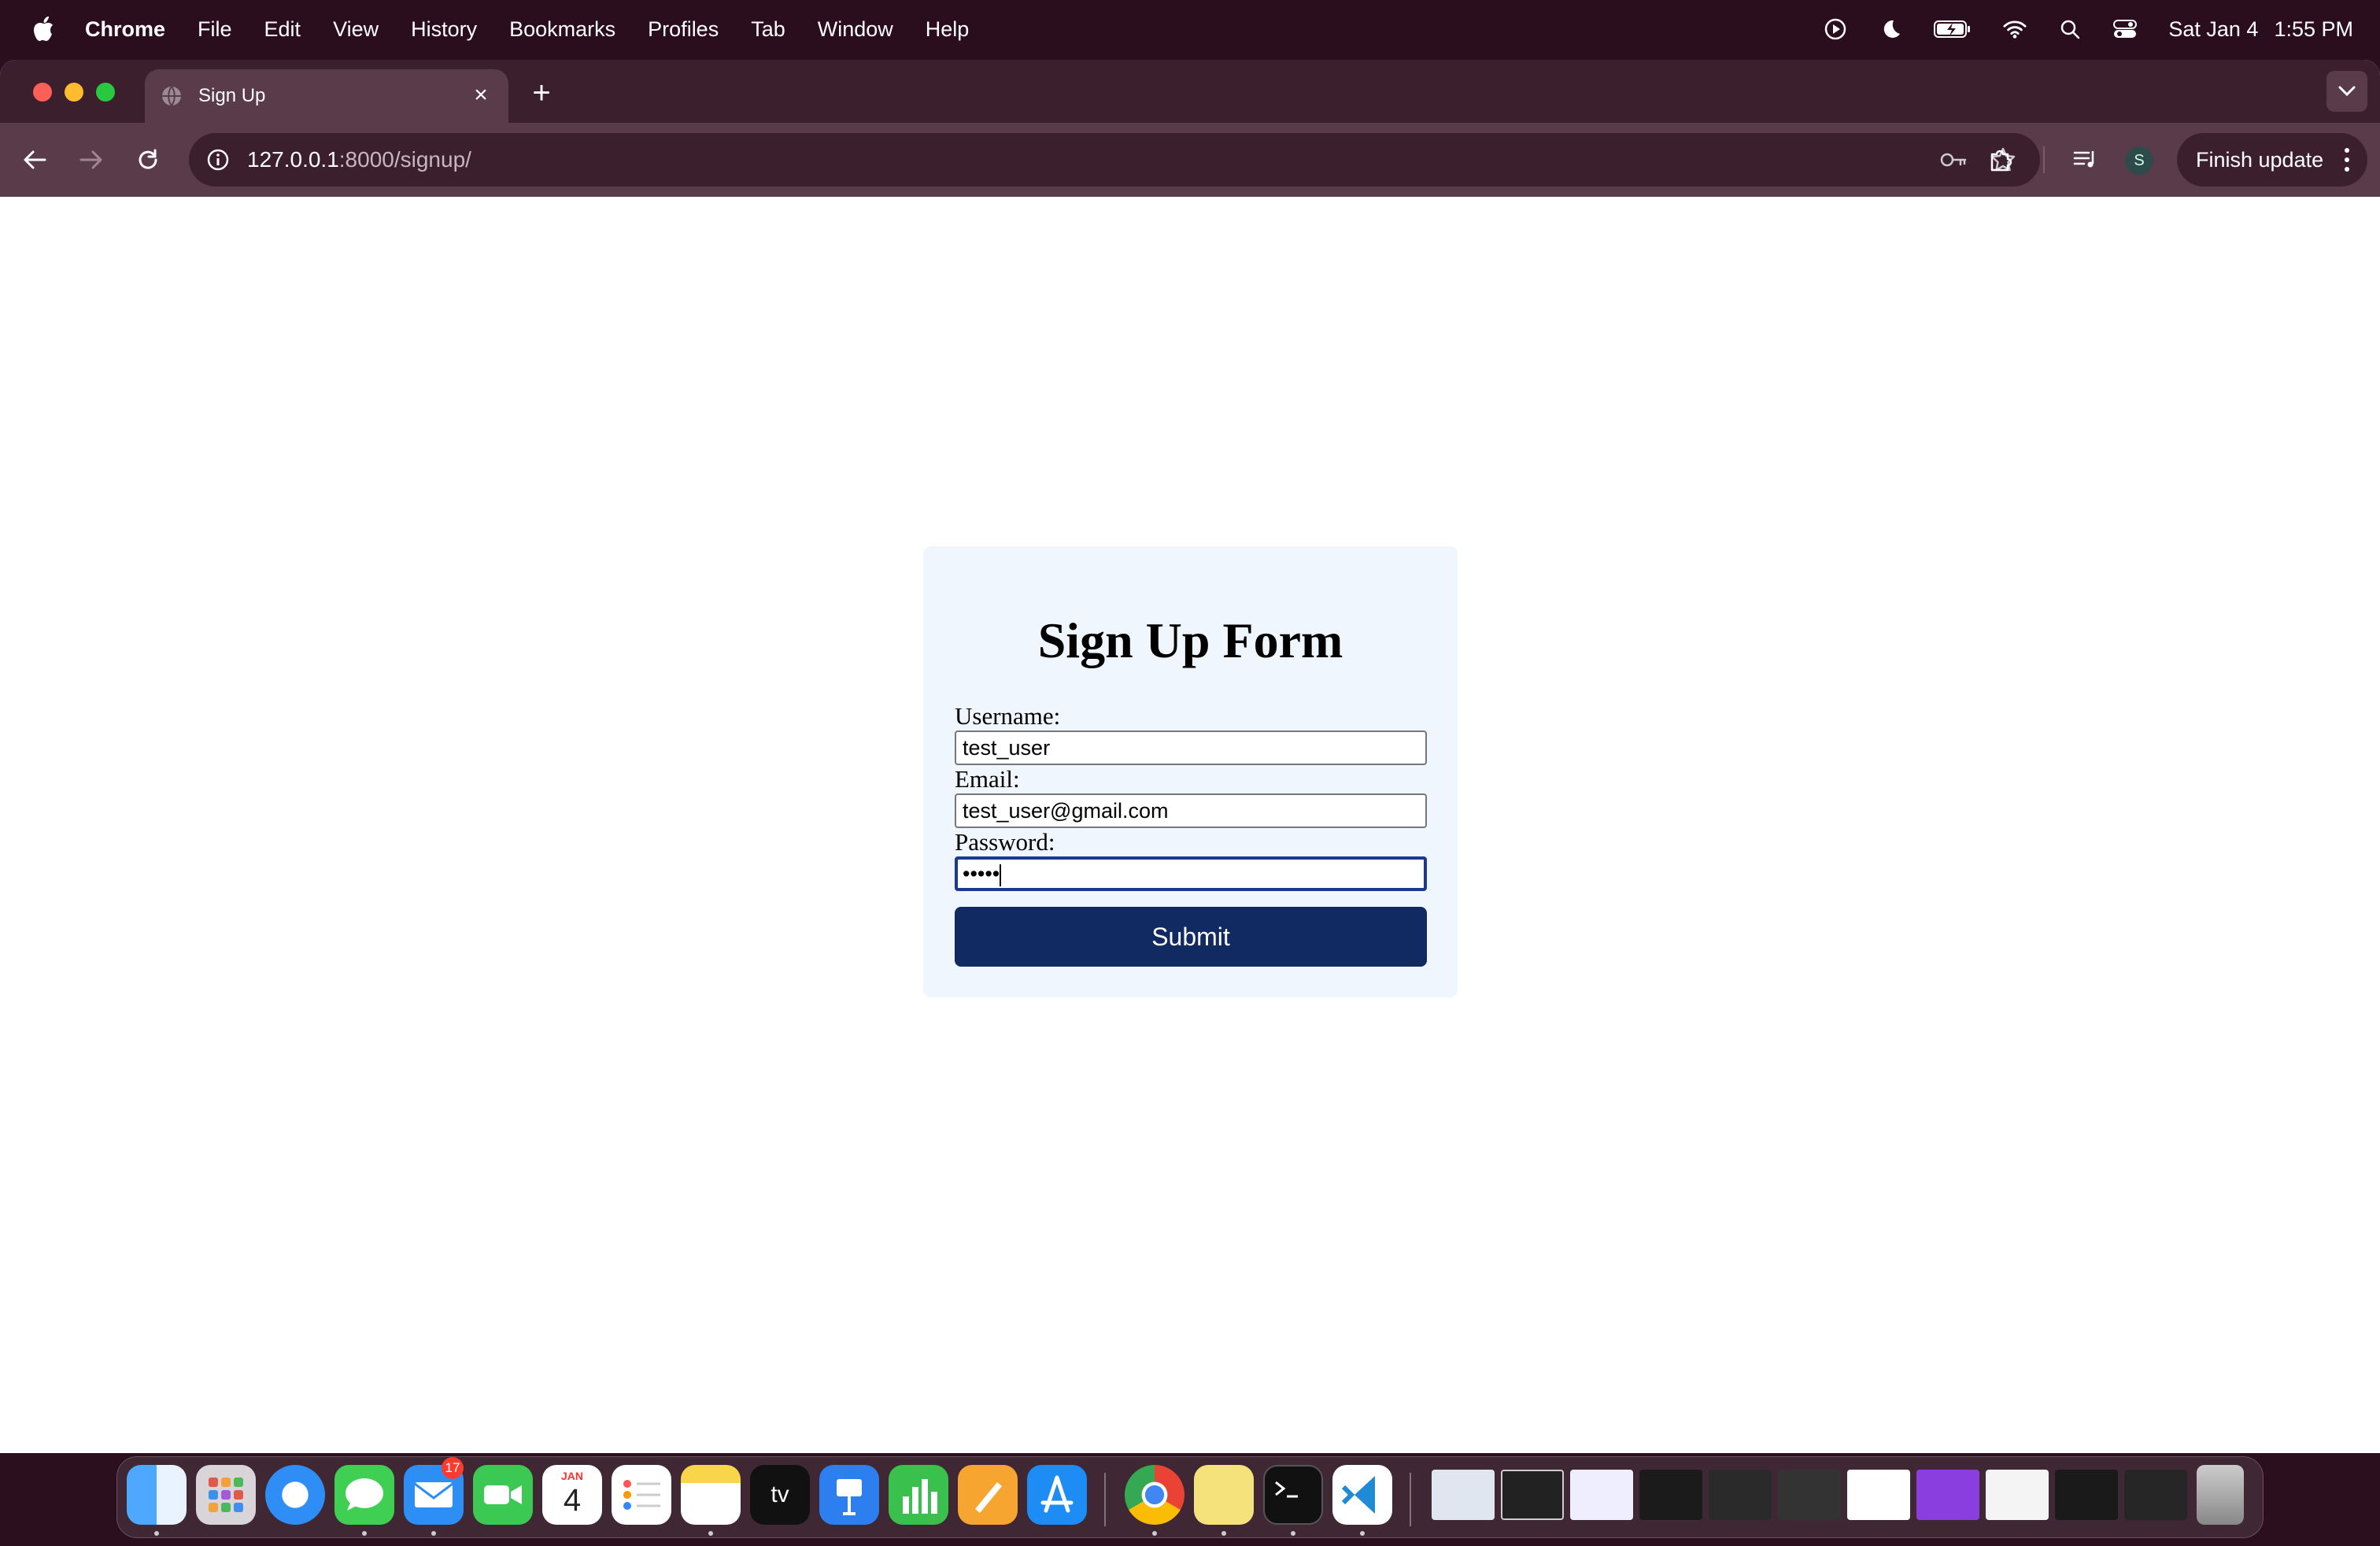  What do you see at coordinates (218, 160) in the screenshot?
I see `site-info-icon` at bounding box center [218, 160].